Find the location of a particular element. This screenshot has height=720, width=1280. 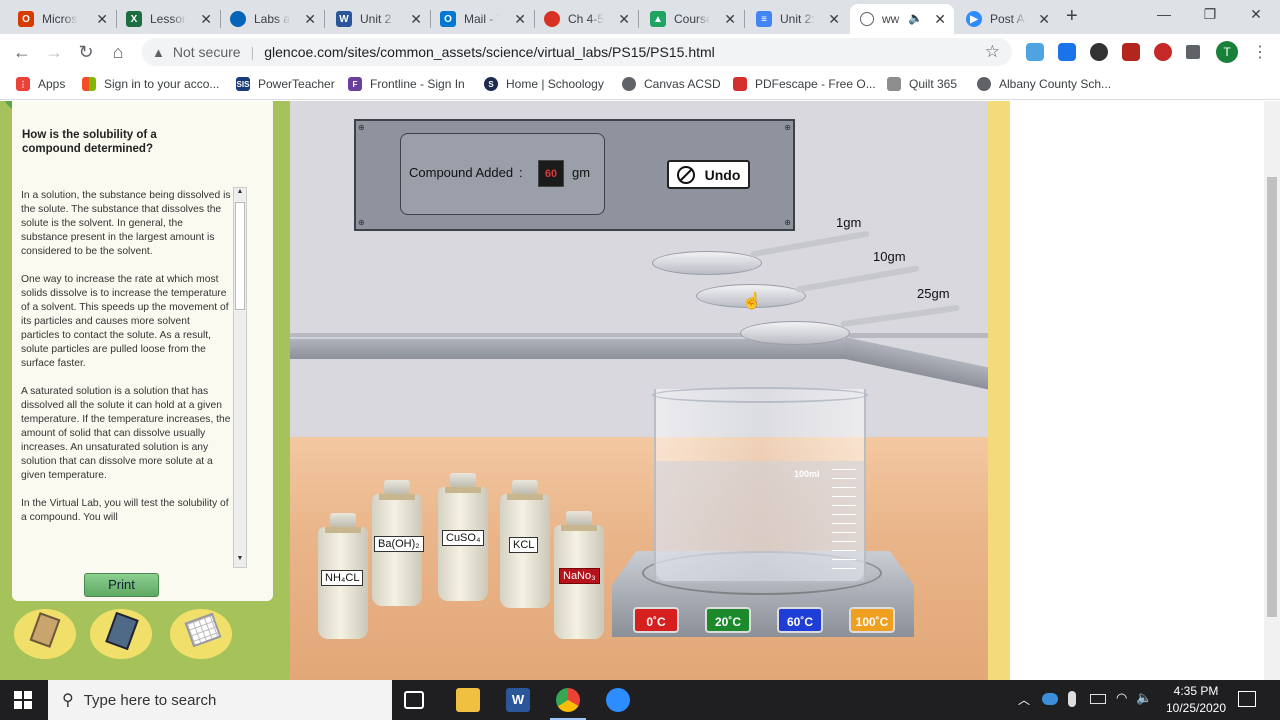

bookmark-quilt: Quilt 365 is located at coordinates (922, 84).